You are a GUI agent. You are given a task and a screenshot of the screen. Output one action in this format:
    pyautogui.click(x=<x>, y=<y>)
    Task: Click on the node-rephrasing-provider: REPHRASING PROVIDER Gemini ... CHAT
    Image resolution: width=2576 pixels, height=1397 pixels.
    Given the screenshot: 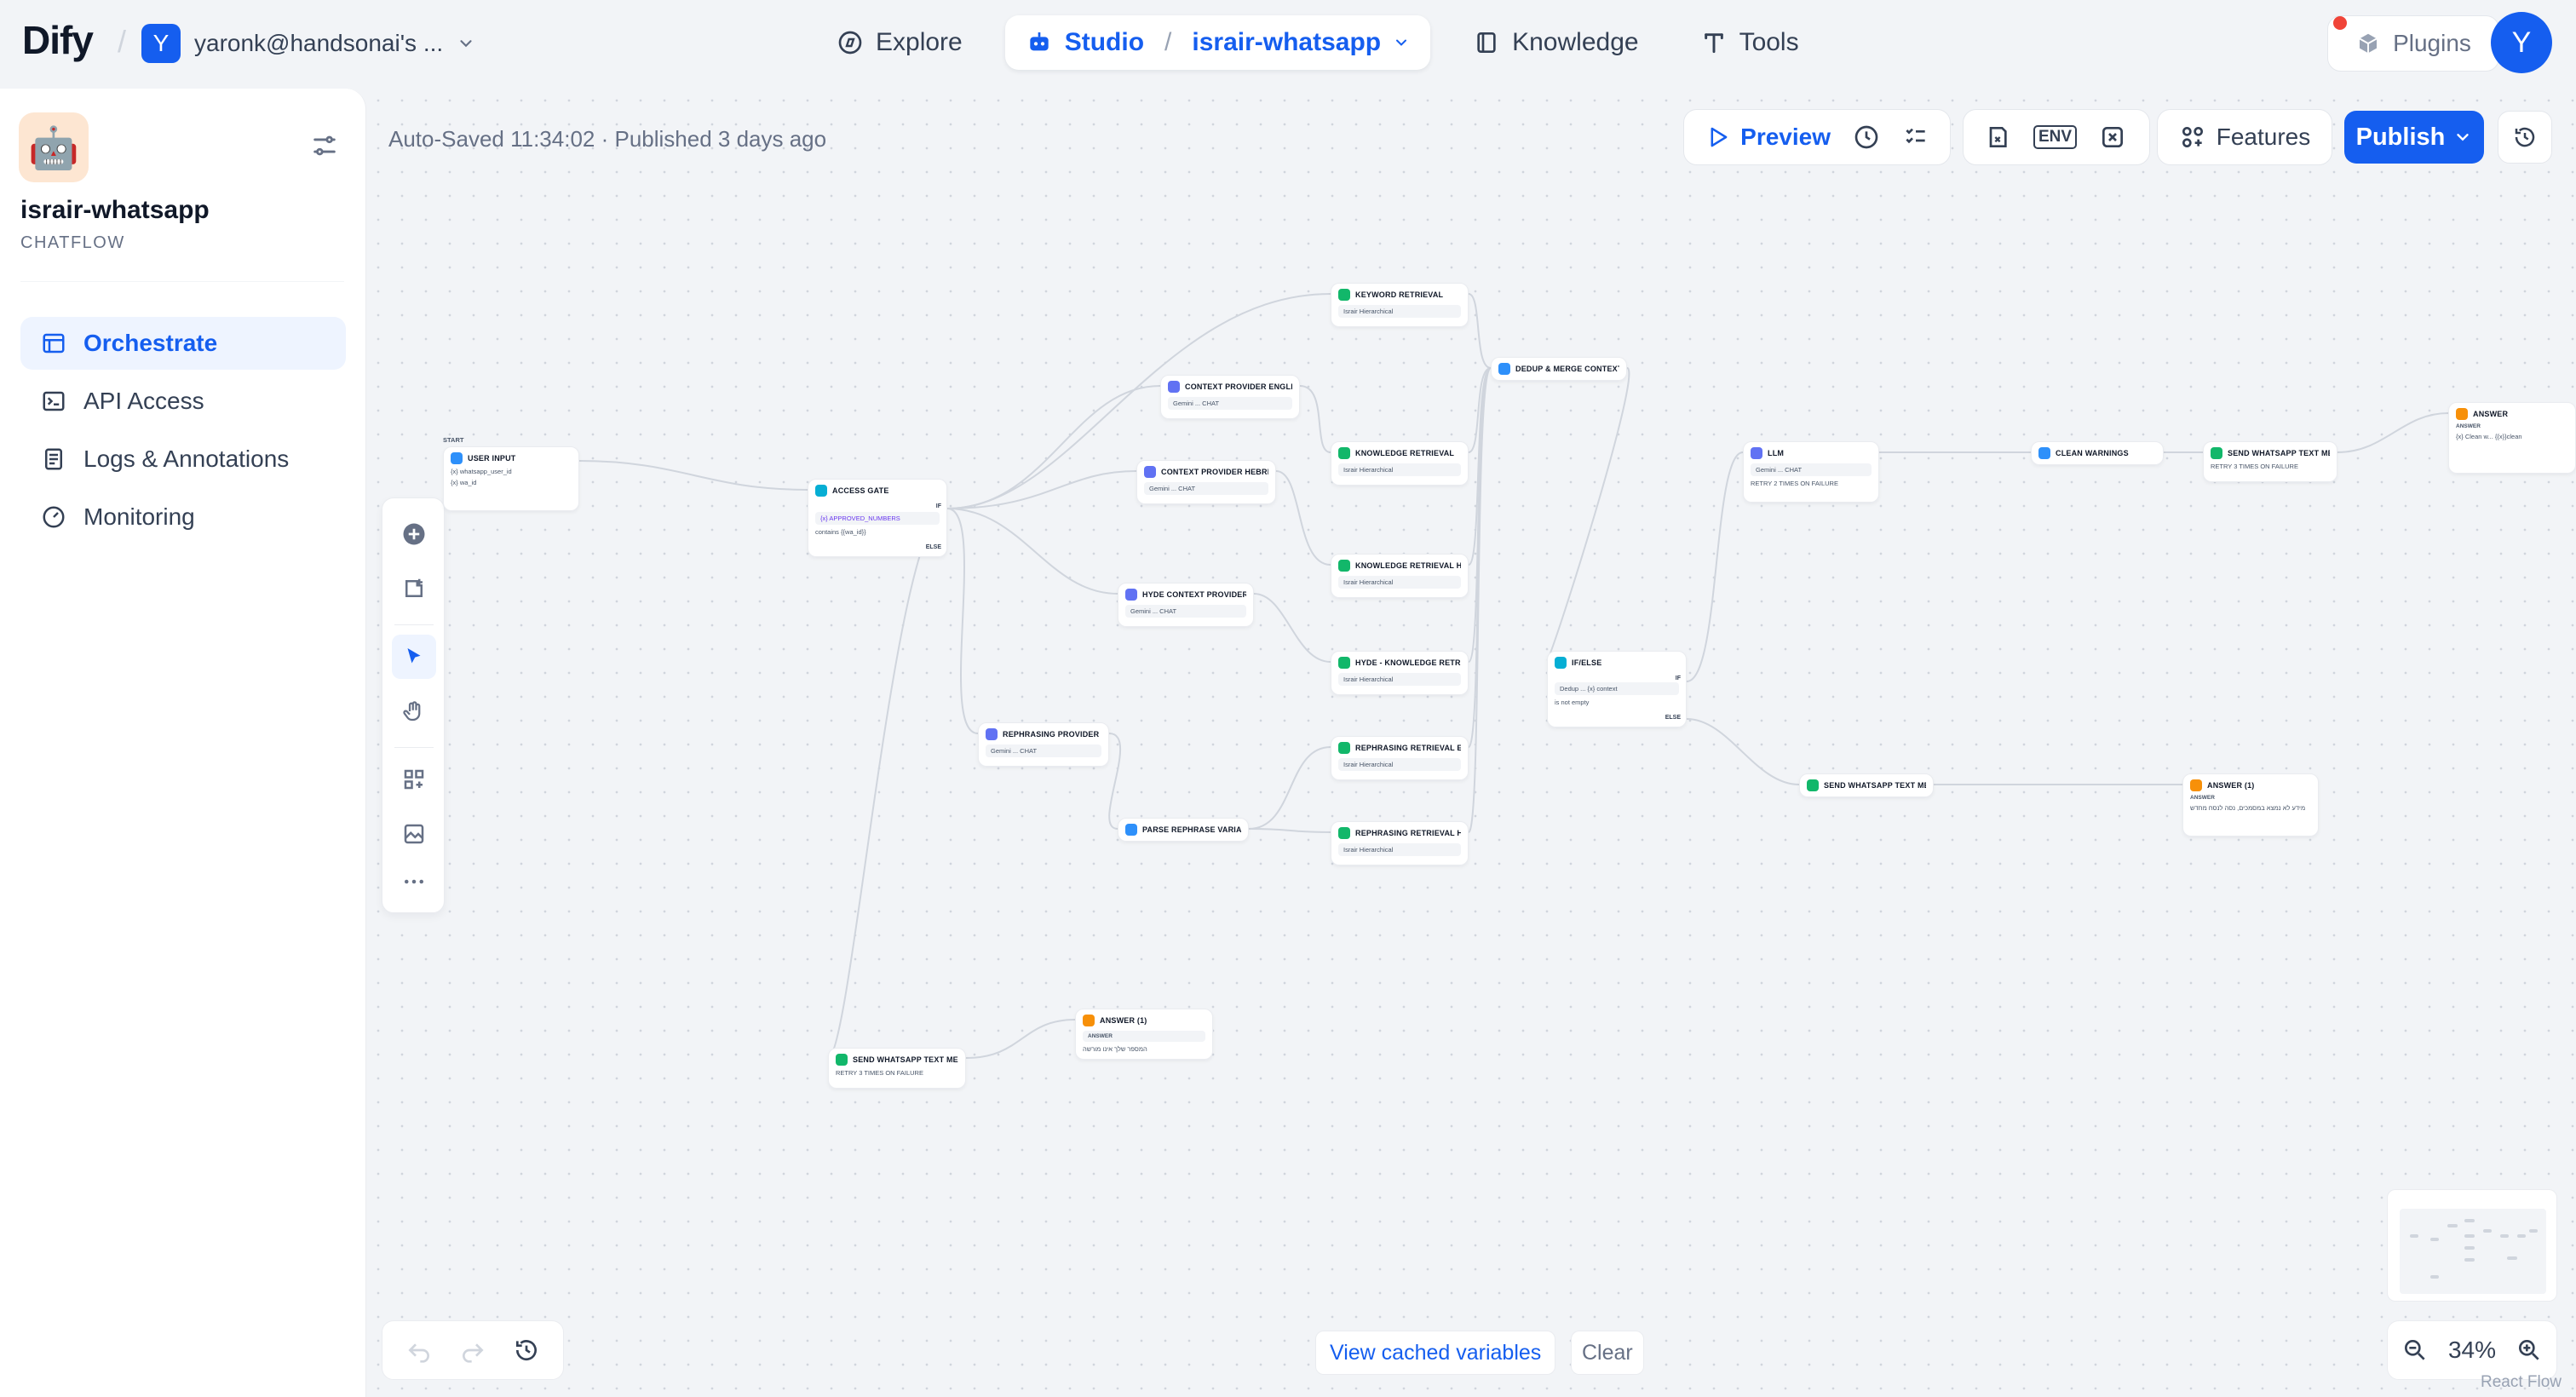 What is the action you would take?
    pyautogui.click(x=1043, y=745)
    